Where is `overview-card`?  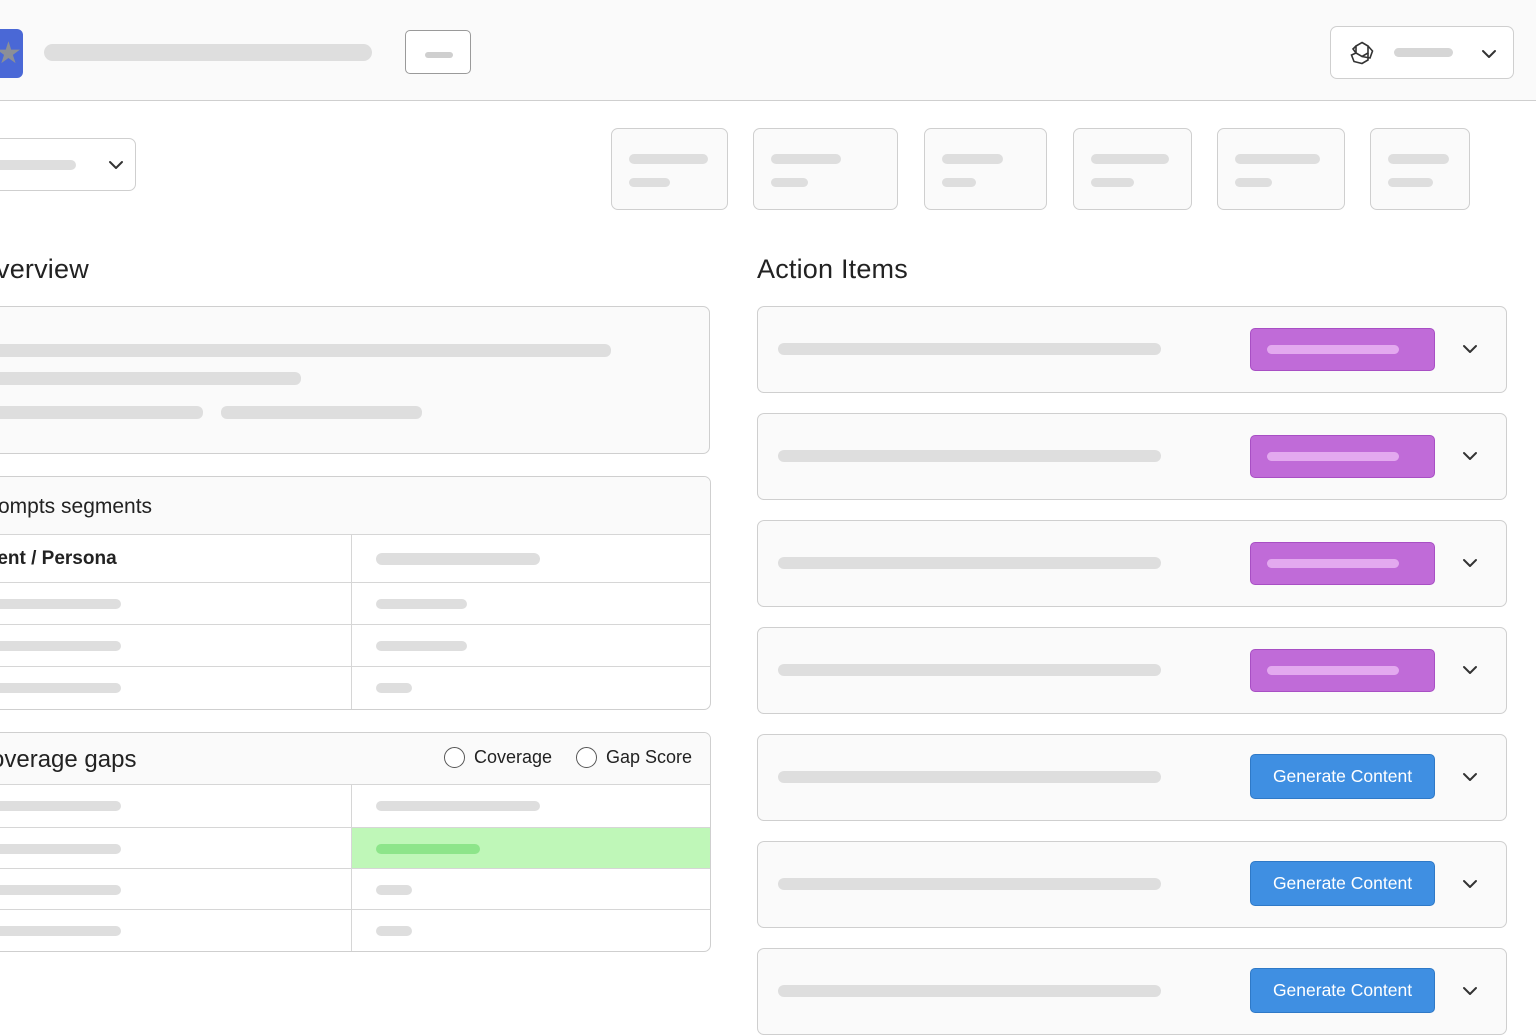 overview-card is located at coordinates (355, 380).